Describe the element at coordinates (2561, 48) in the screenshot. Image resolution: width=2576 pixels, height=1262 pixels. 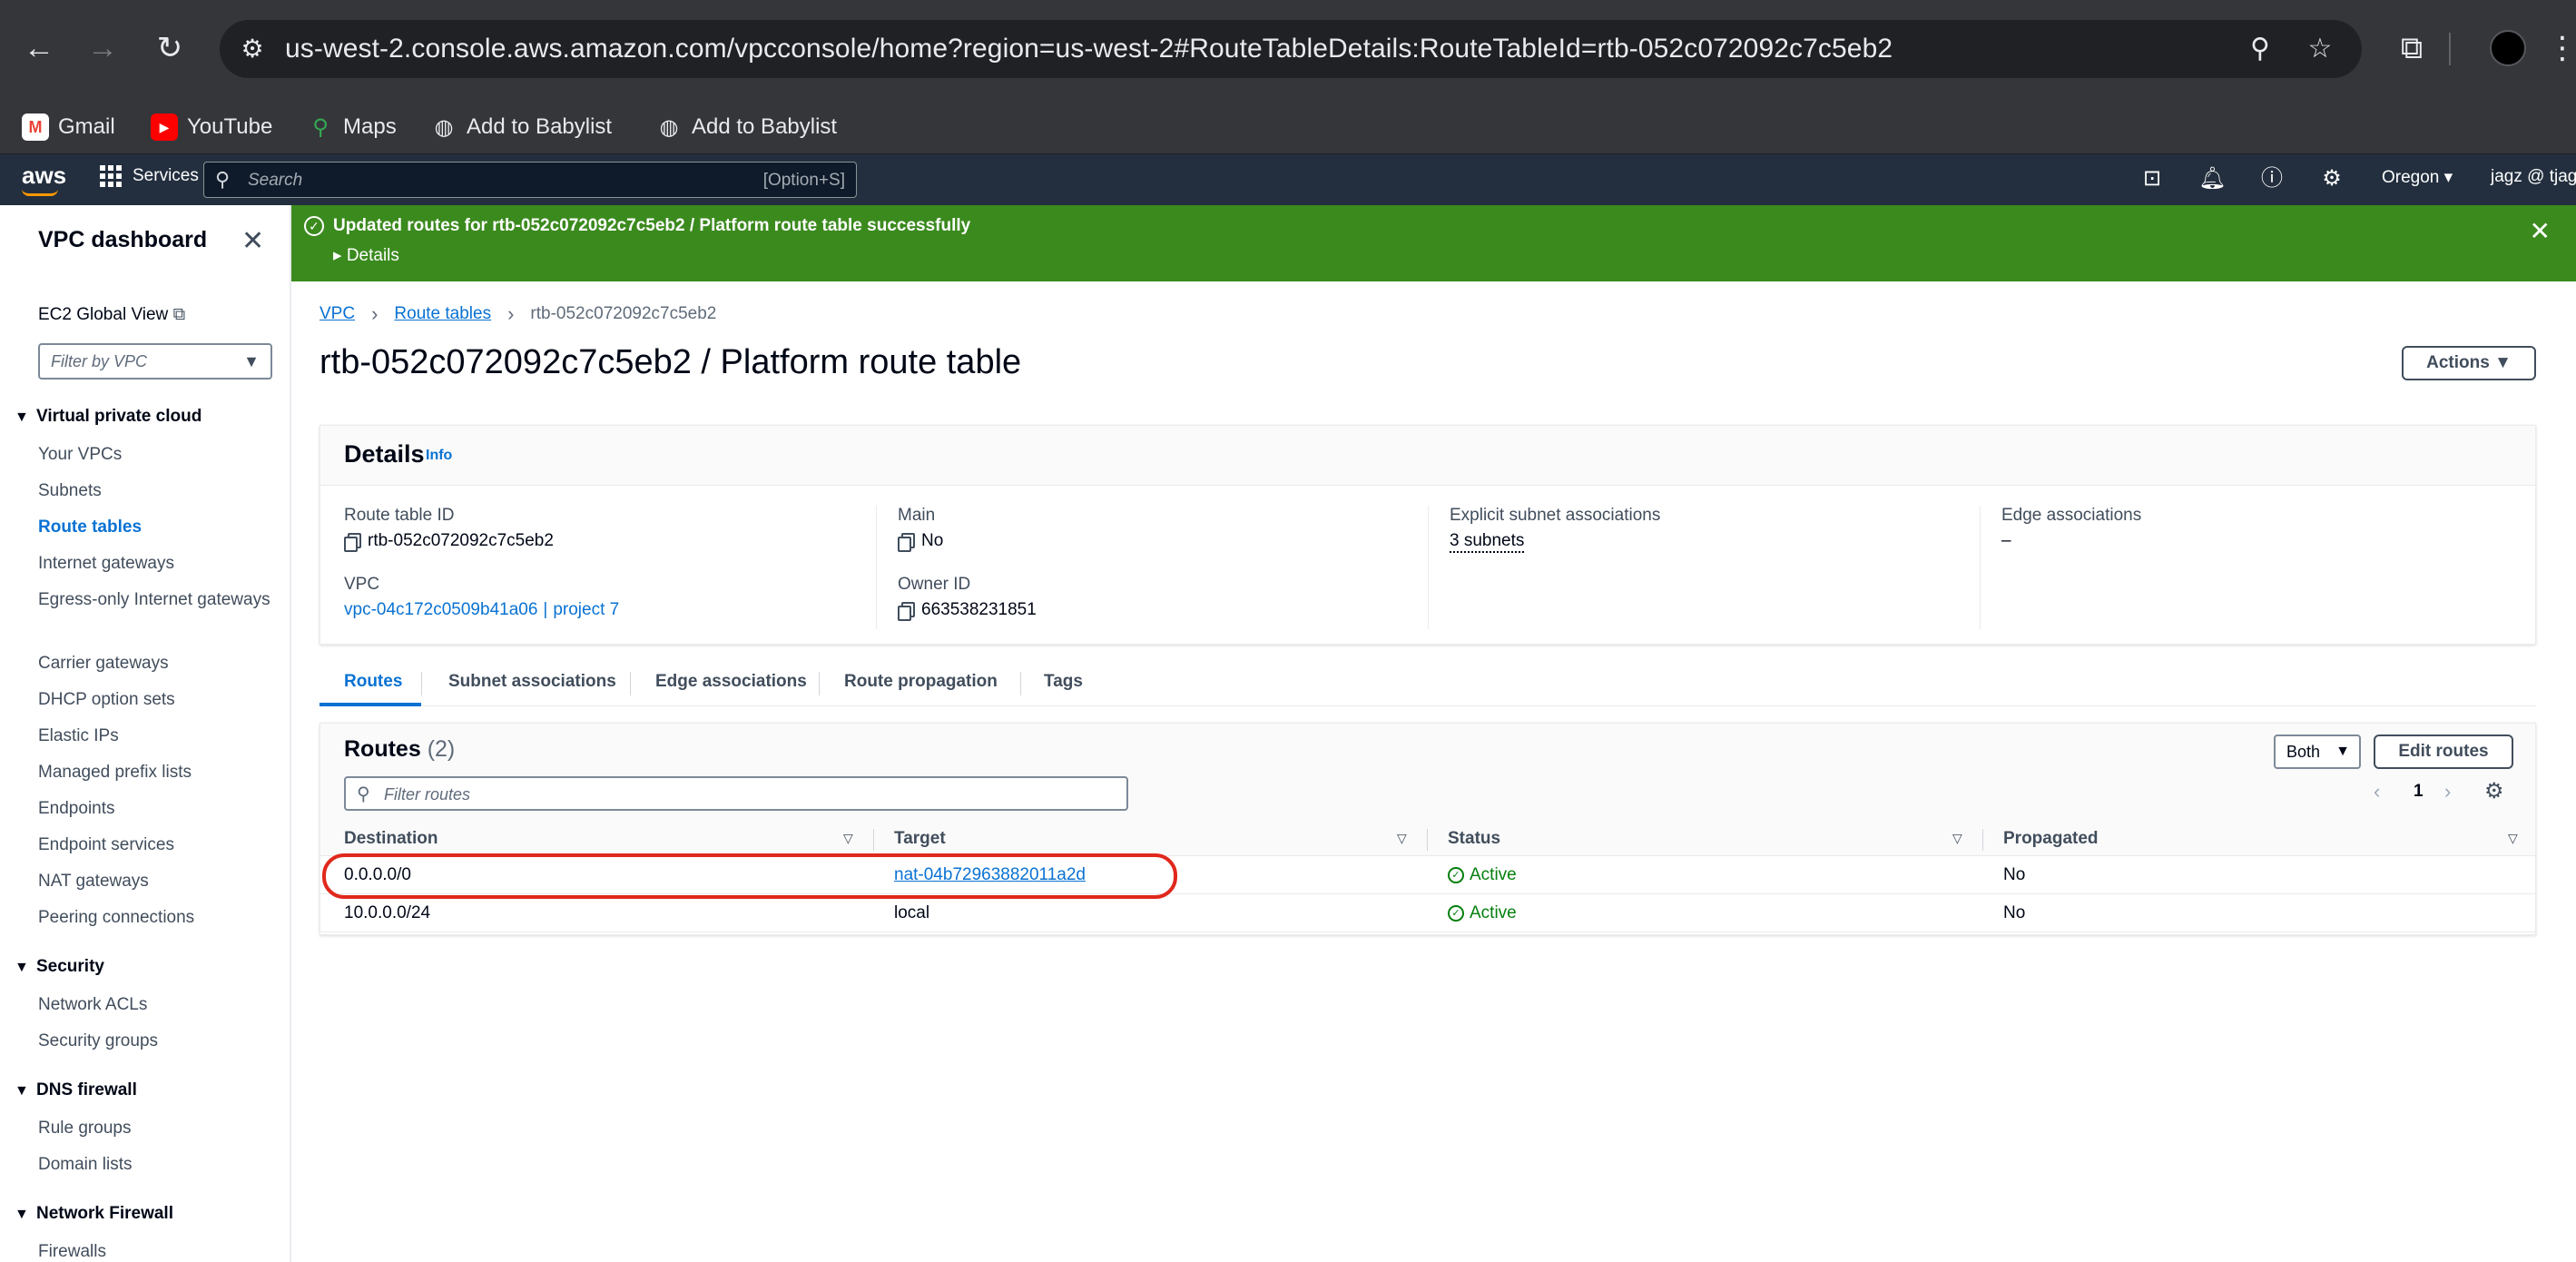
I see `menu-kebab-icon: ⋮` at that location.